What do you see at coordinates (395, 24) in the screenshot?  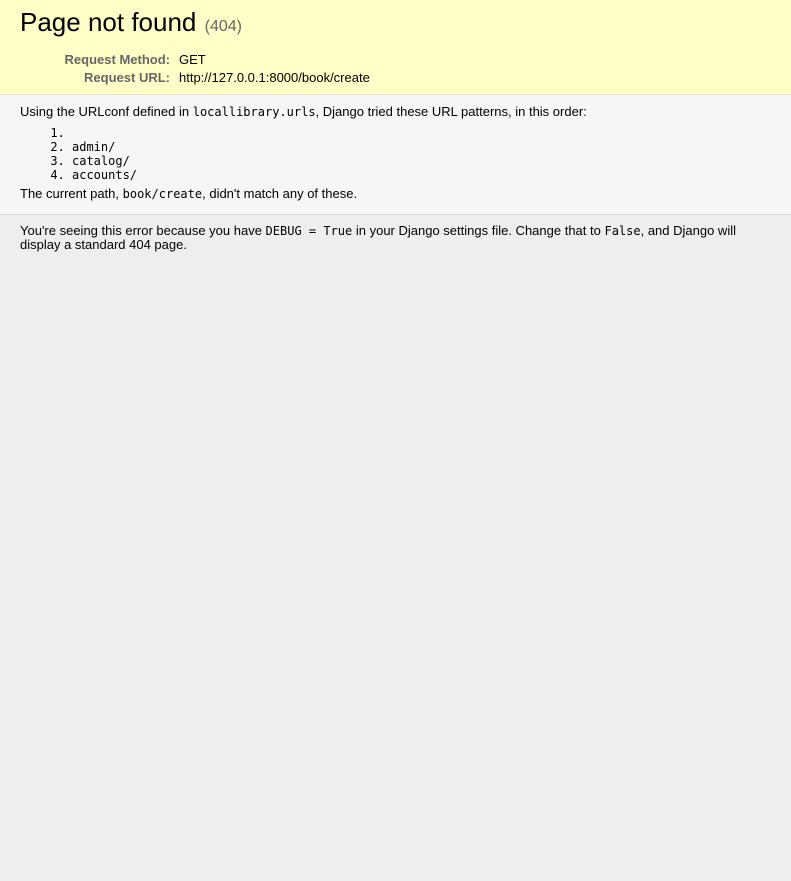 I see `page-title: Page not found (404)` at bounding box center [395, 24].